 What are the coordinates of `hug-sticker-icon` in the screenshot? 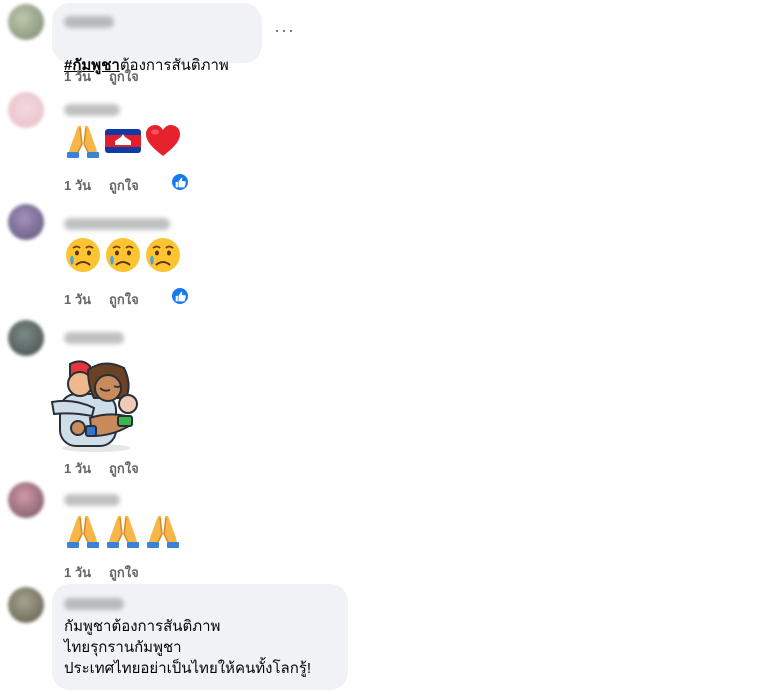 It's located at (94, 406).